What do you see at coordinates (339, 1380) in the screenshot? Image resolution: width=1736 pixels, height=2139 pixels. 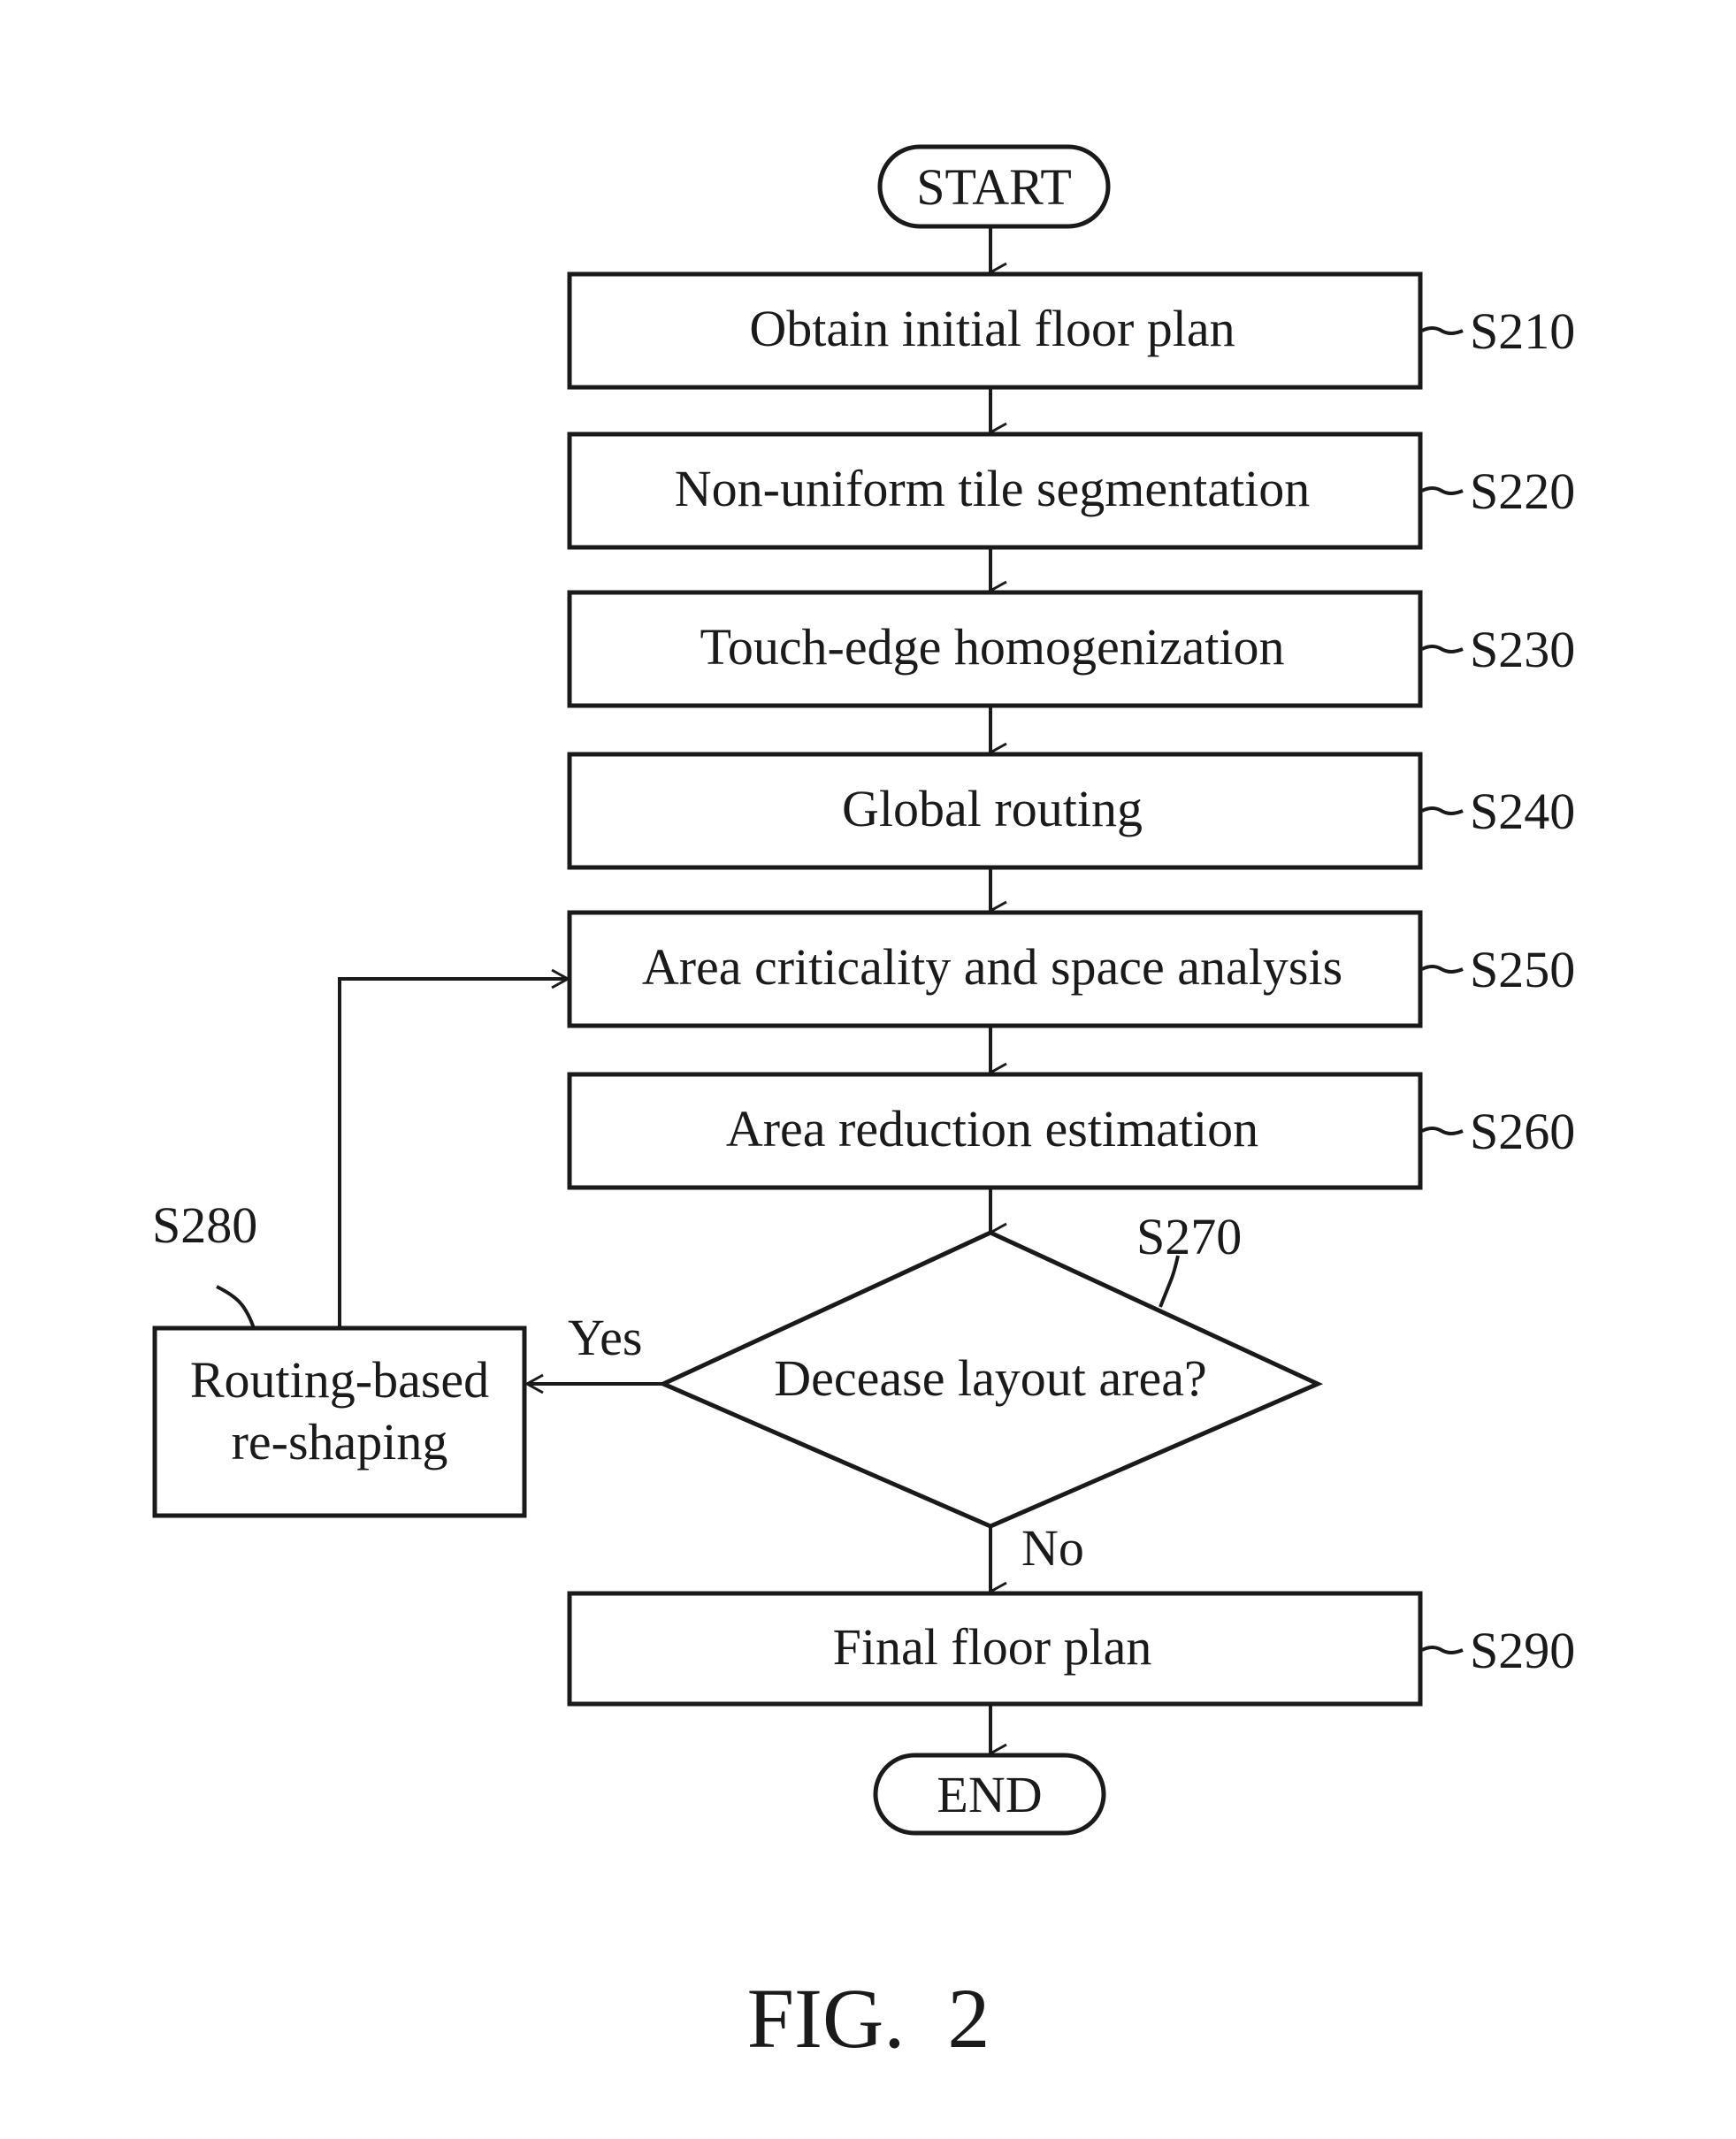 I see `step-s280-line1: Routing-based` at bounding box center [339, 1380].